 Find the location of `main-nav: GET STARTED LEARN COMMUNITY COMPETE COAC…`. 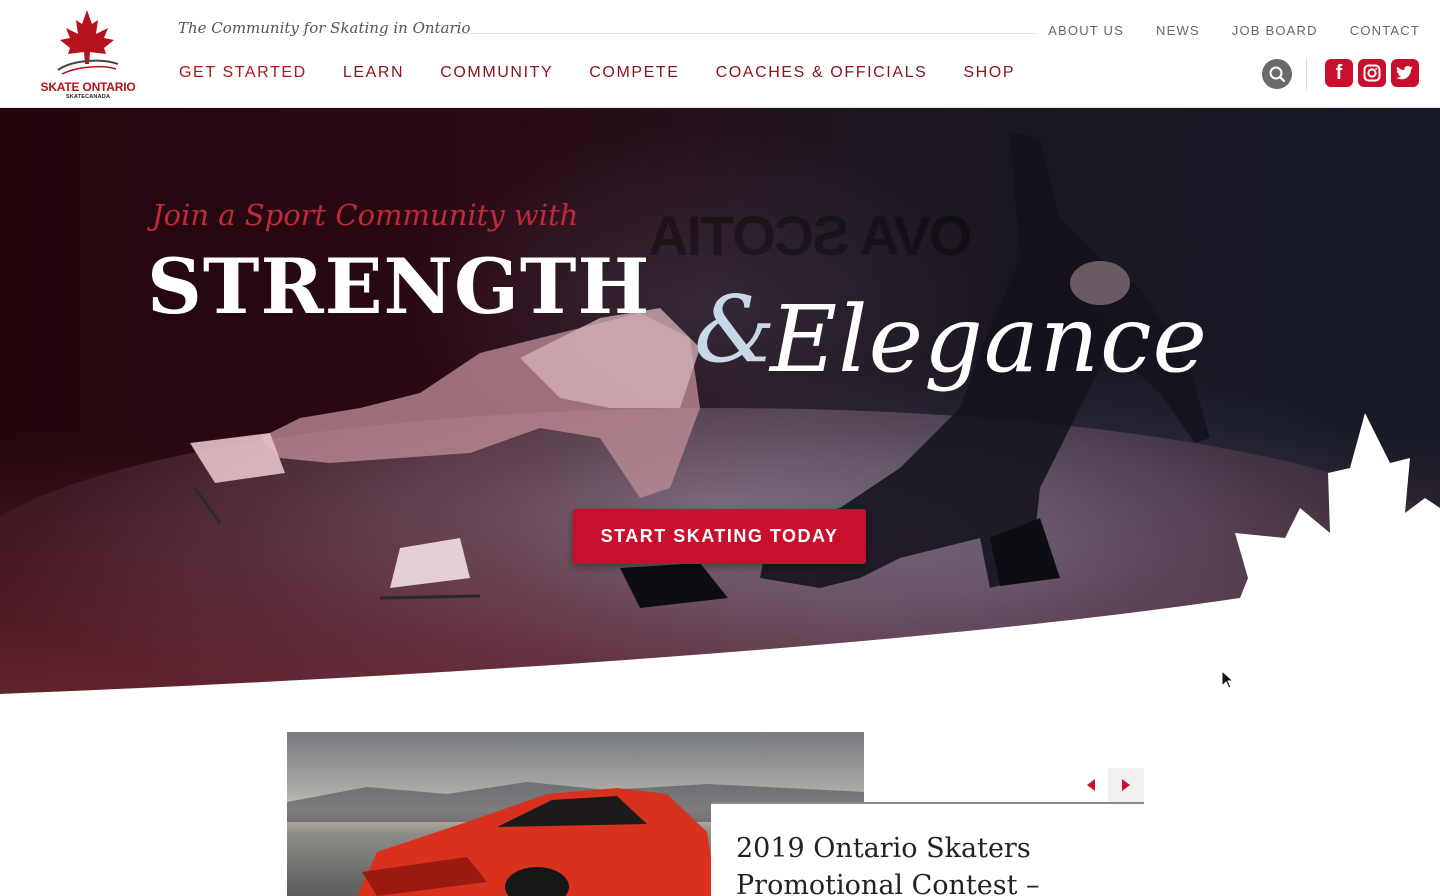

main-nav: GET STARTED LEARN COMMUNITY COMPETE COAC… is located at coordinates (597, 73).